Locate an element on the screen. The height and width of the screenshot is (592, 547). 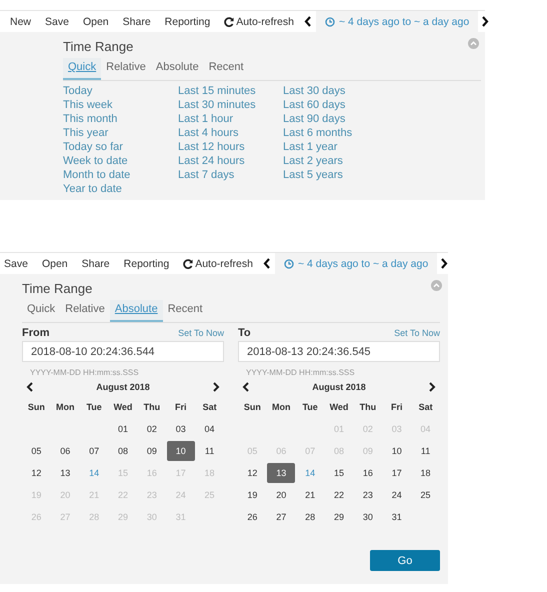
quick-range-link: Last 5 years is located at coordinates (317, 175).